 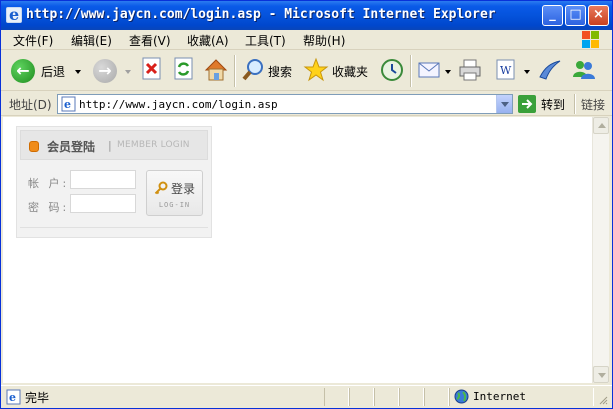 What do you see at coordinates (71, 147) in the screenshot?
I see `login-title: 会员登陆` at bounding box center [71, 147].